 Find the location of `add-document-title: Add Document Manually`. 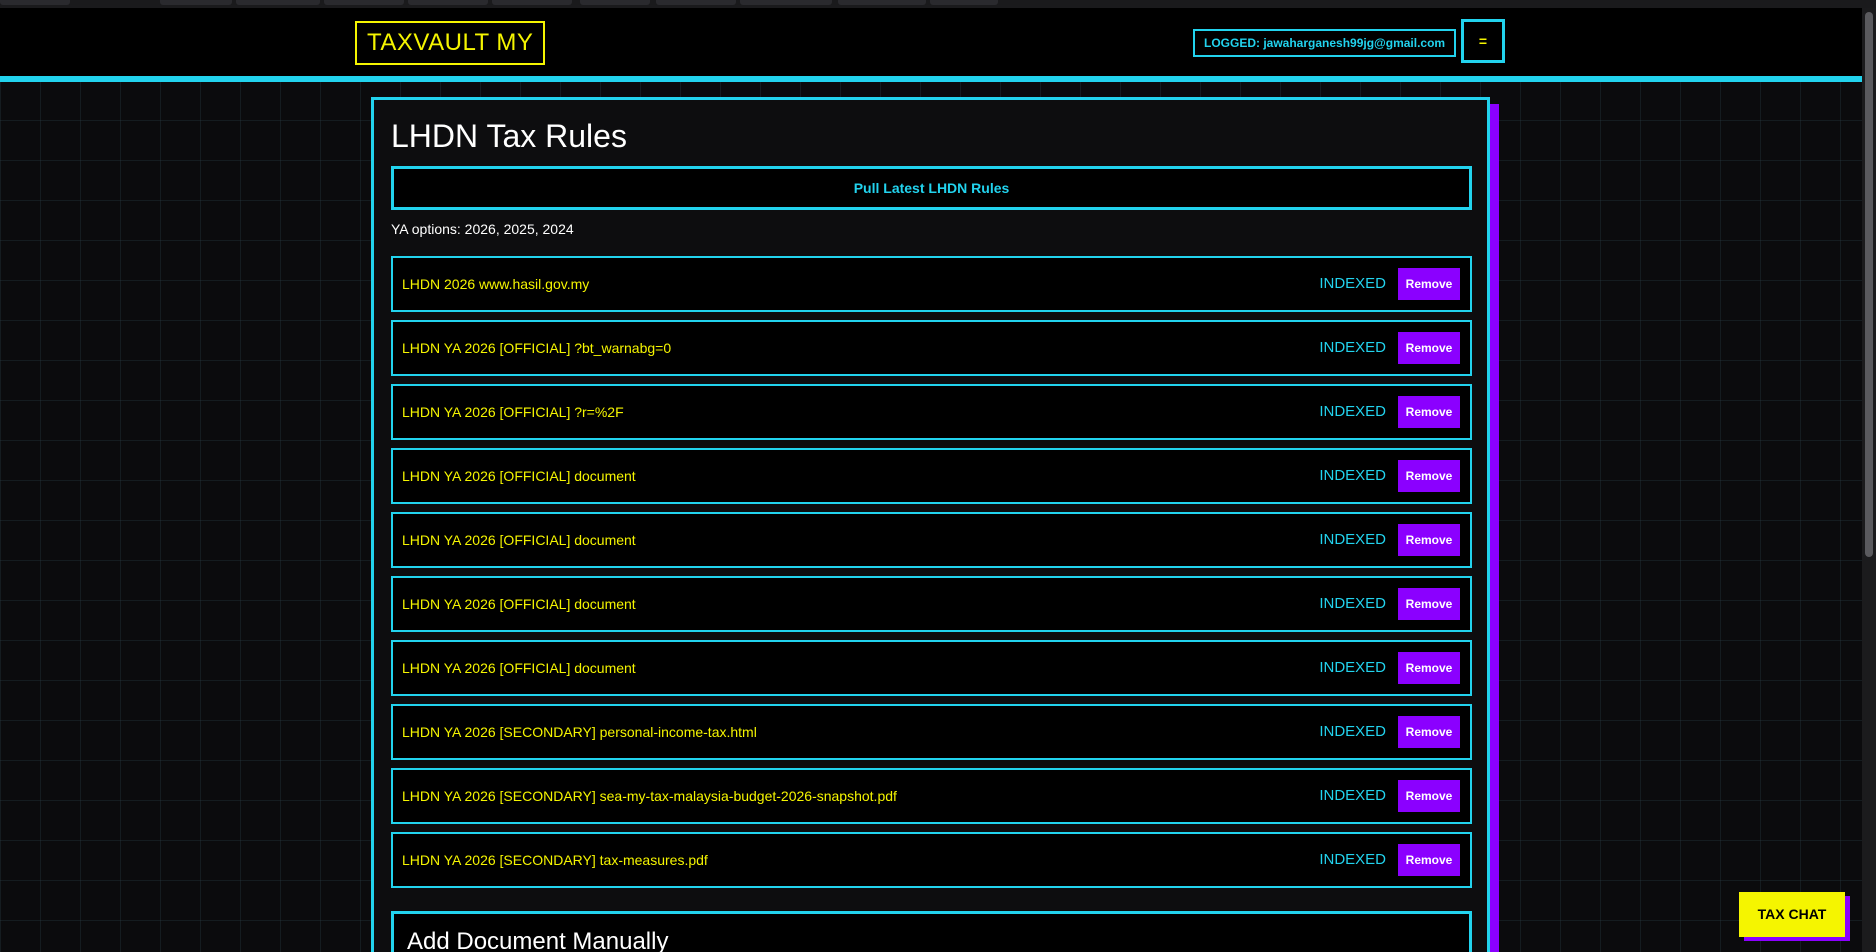

add-document-title: Add Document Manually is located at coordinates (538, 940).